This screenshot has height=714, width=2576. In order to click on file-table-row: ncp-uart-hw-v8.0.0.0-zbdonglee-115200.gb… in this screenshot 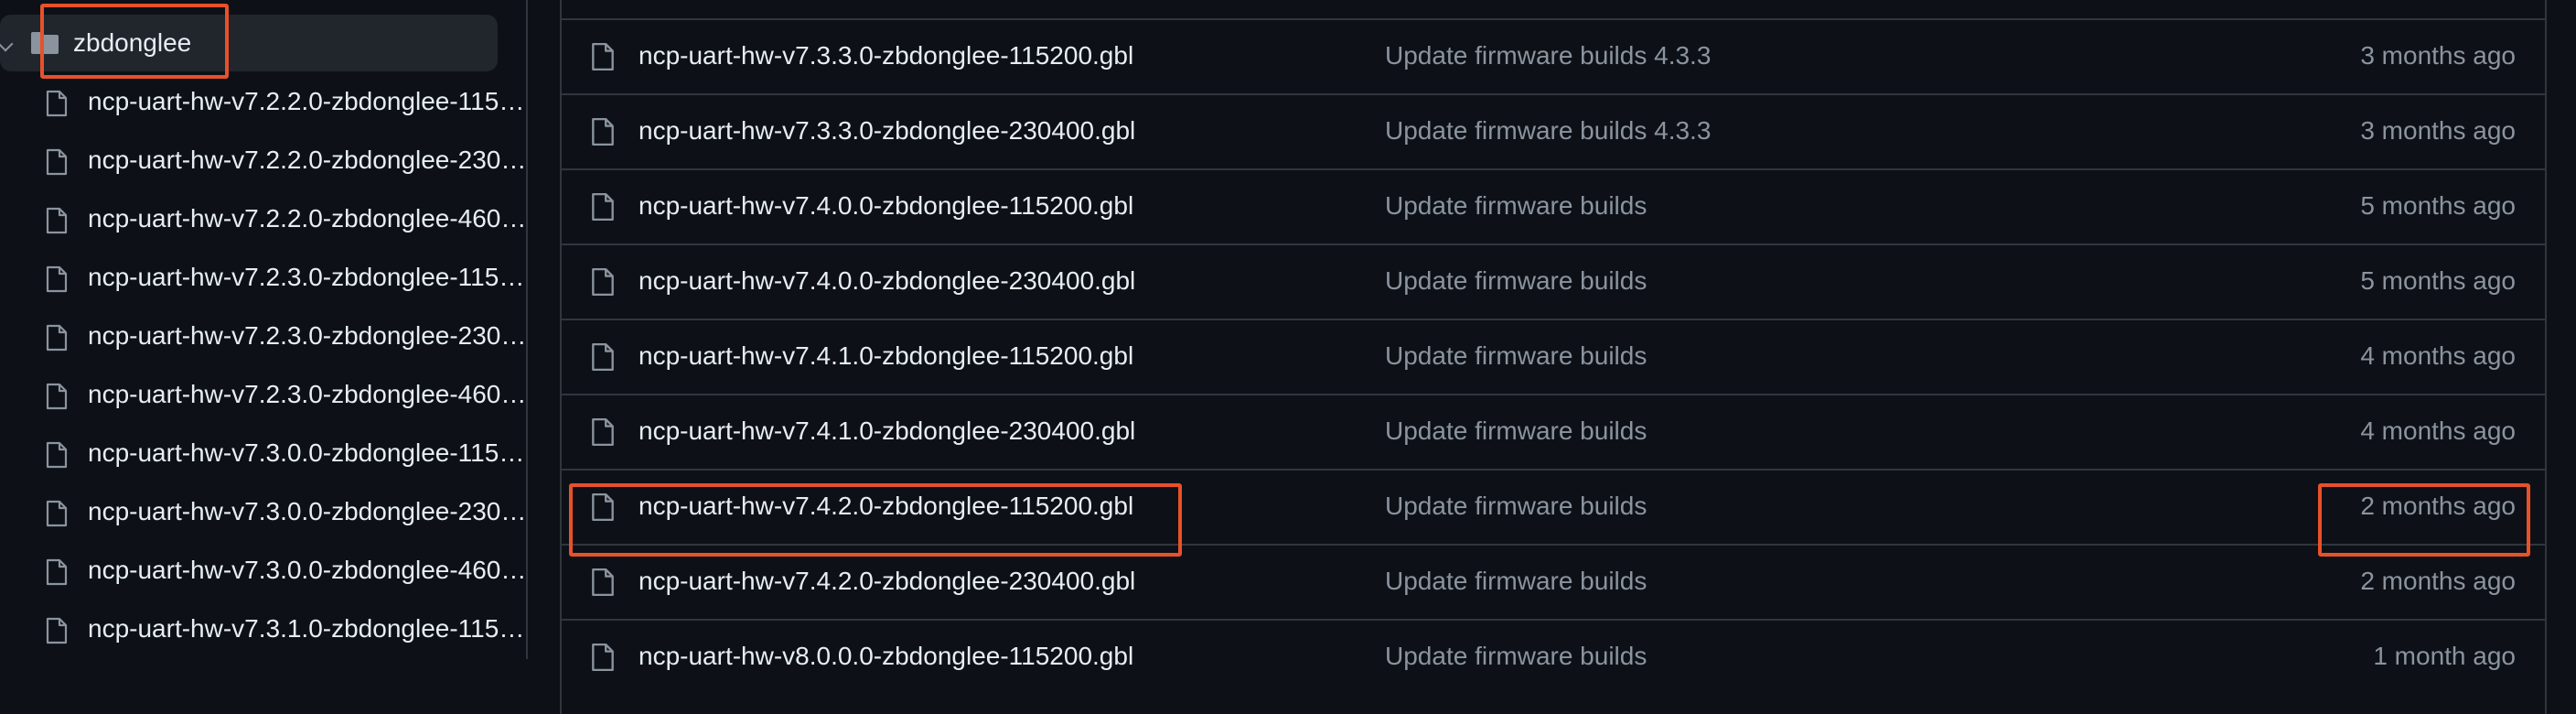, I will do `click(1553, 656)`.